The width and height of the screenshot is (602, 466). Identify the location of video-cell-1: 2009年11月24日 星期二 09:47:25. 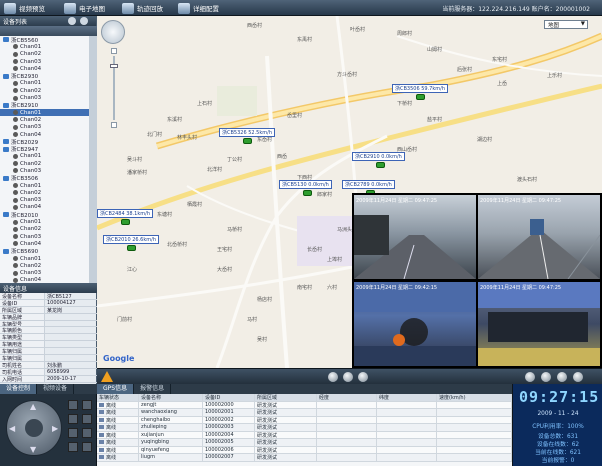
(415, 237).